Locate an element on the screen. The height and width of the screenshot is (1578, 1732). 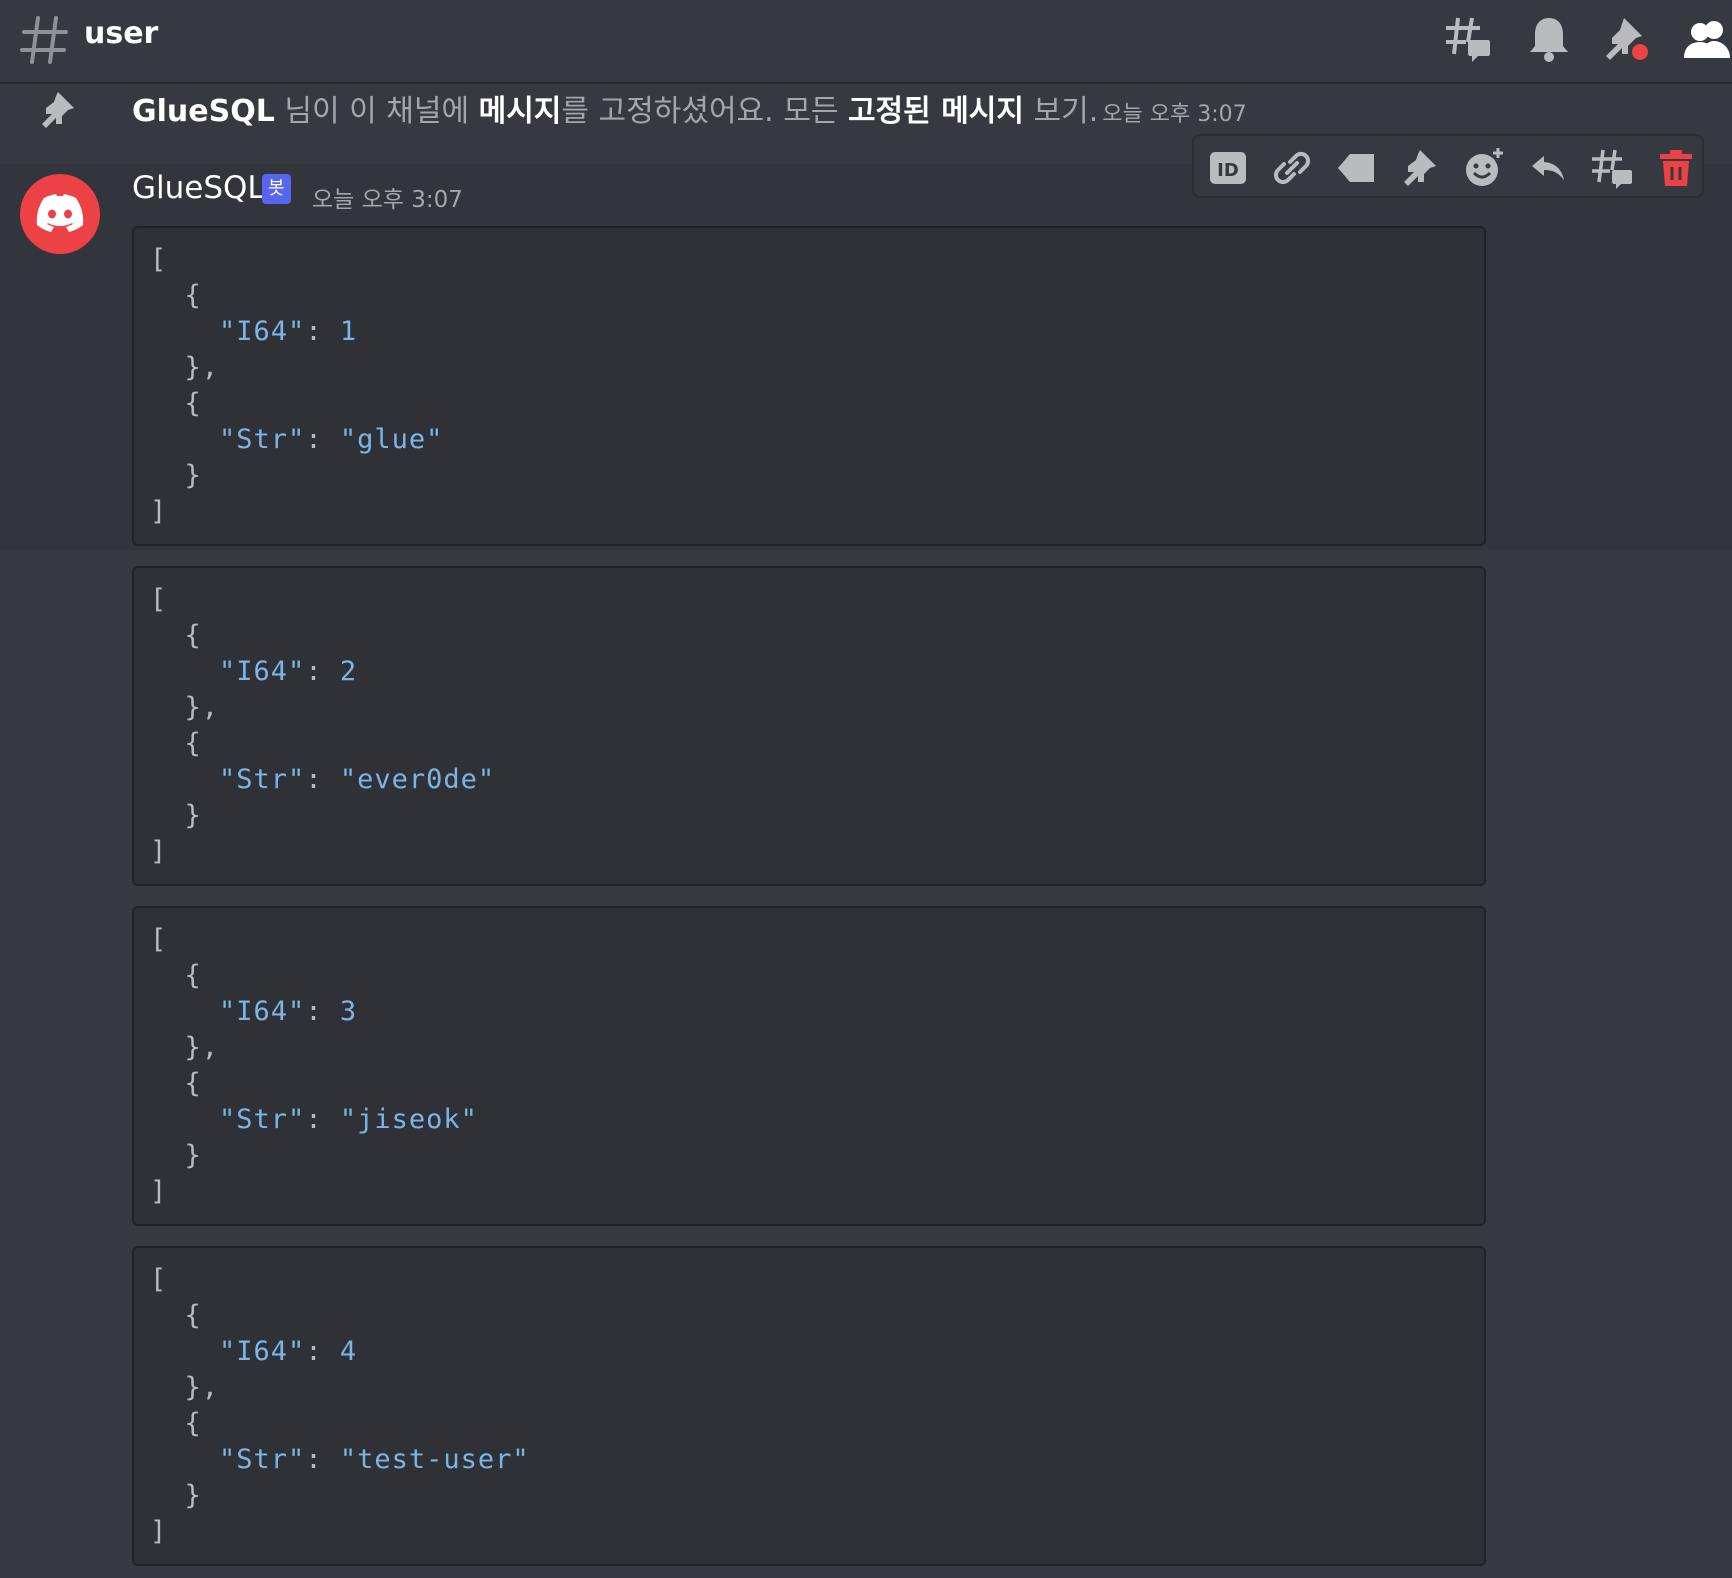
create-thread-button is located at coordinates (1612, 168).